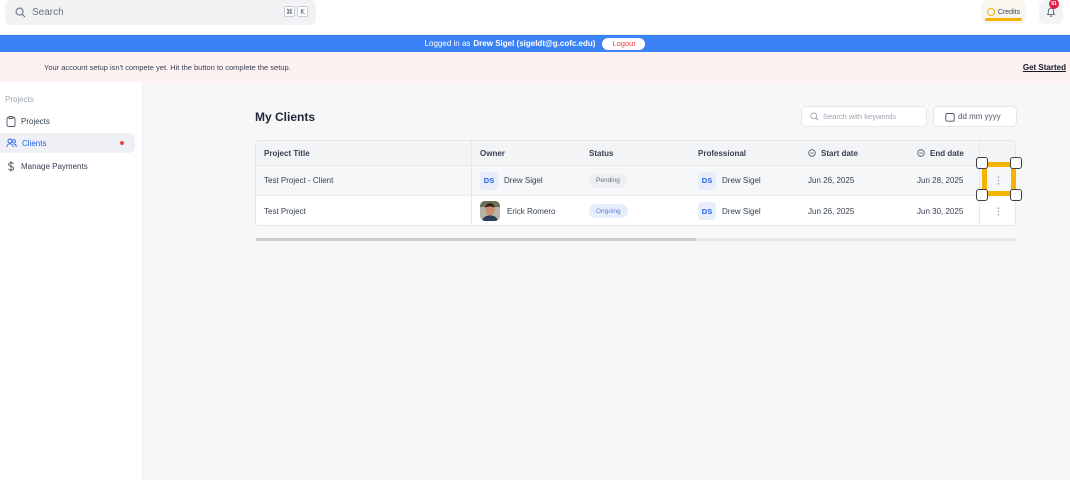  I want to click on resize-handle, so click(999, 179).